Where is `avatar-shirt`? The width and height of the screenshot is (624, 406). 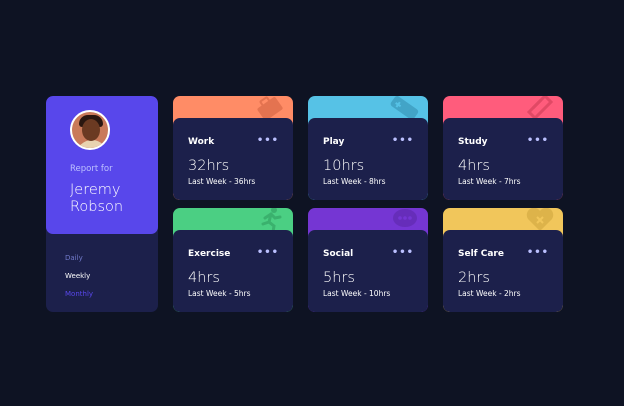
avatar-shirt is located at coordinates (92, 144).